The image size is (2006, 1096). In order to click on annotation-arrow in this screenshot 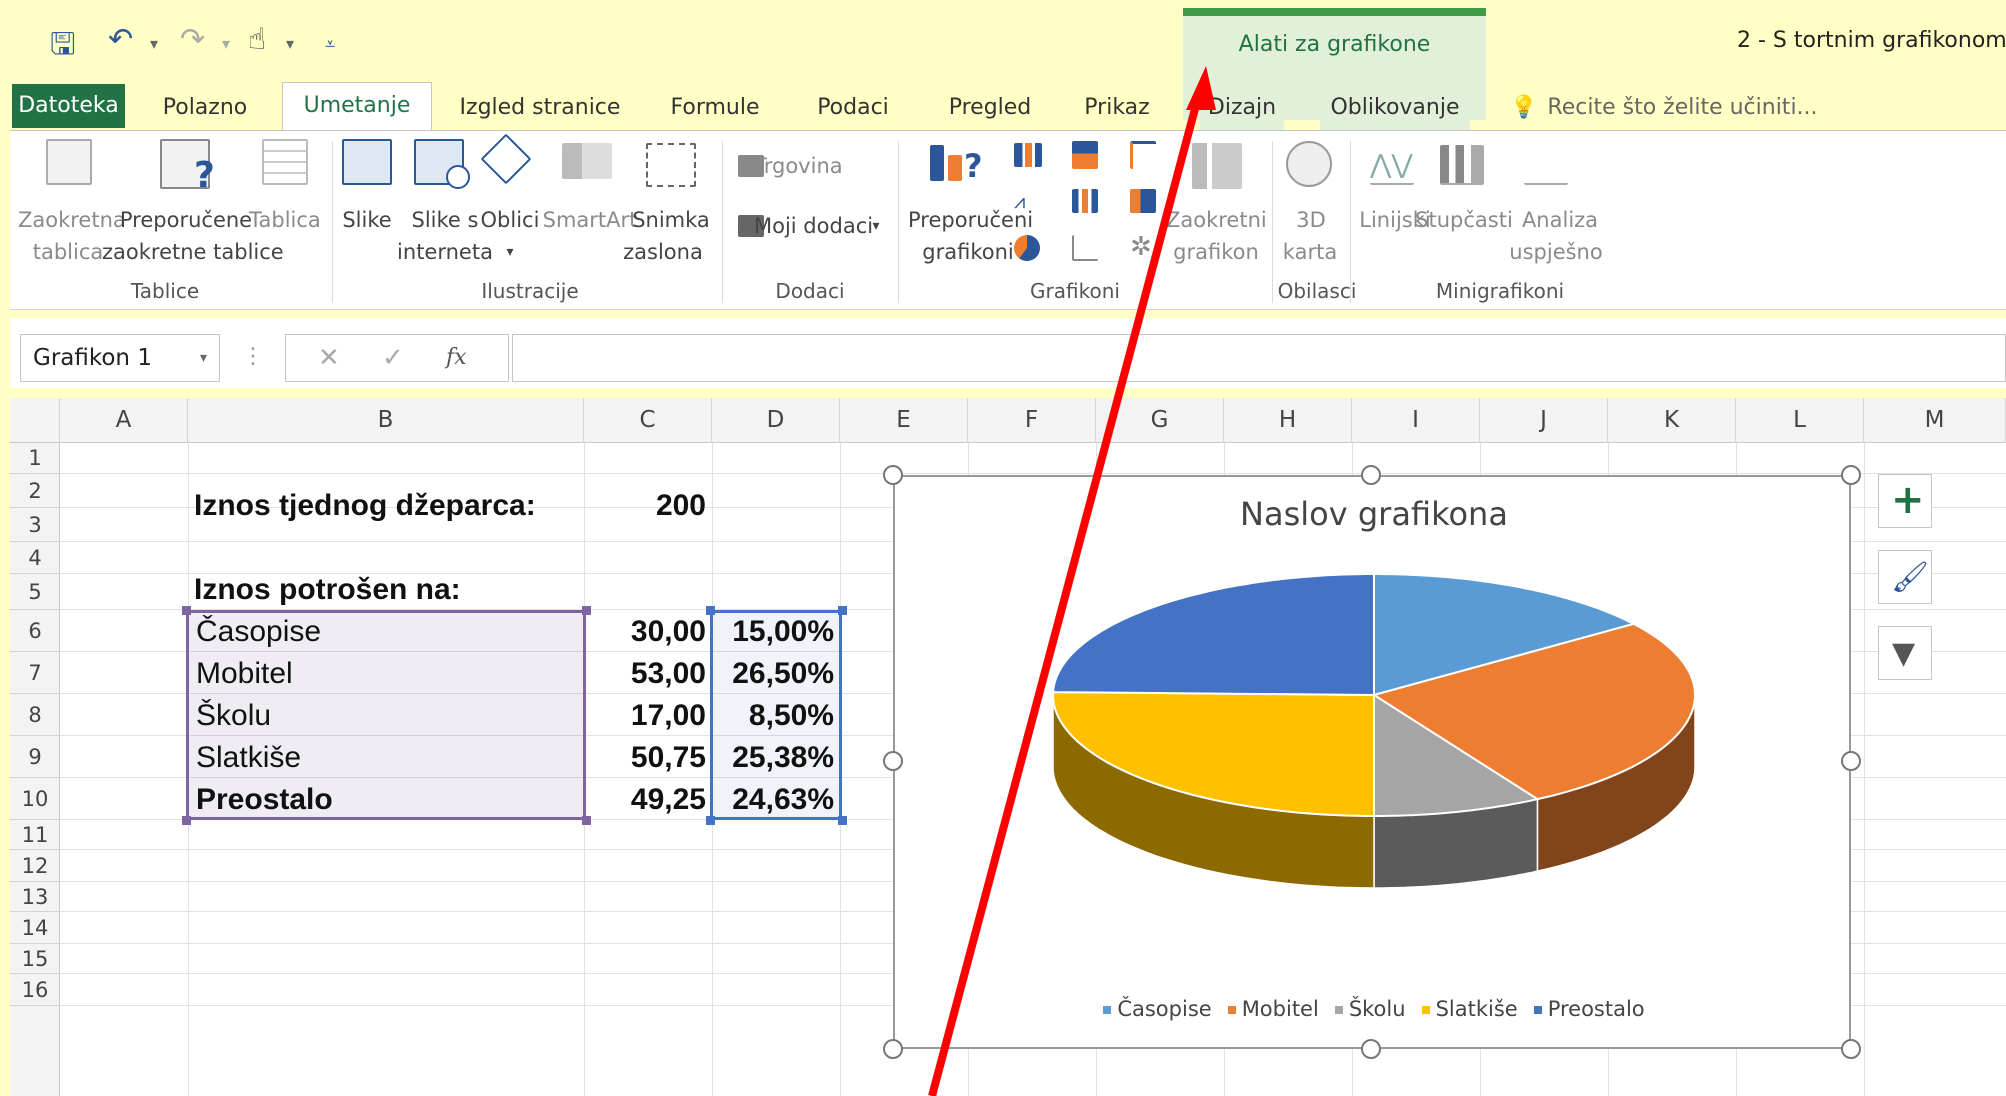, I will do `click(1072, 581)`.